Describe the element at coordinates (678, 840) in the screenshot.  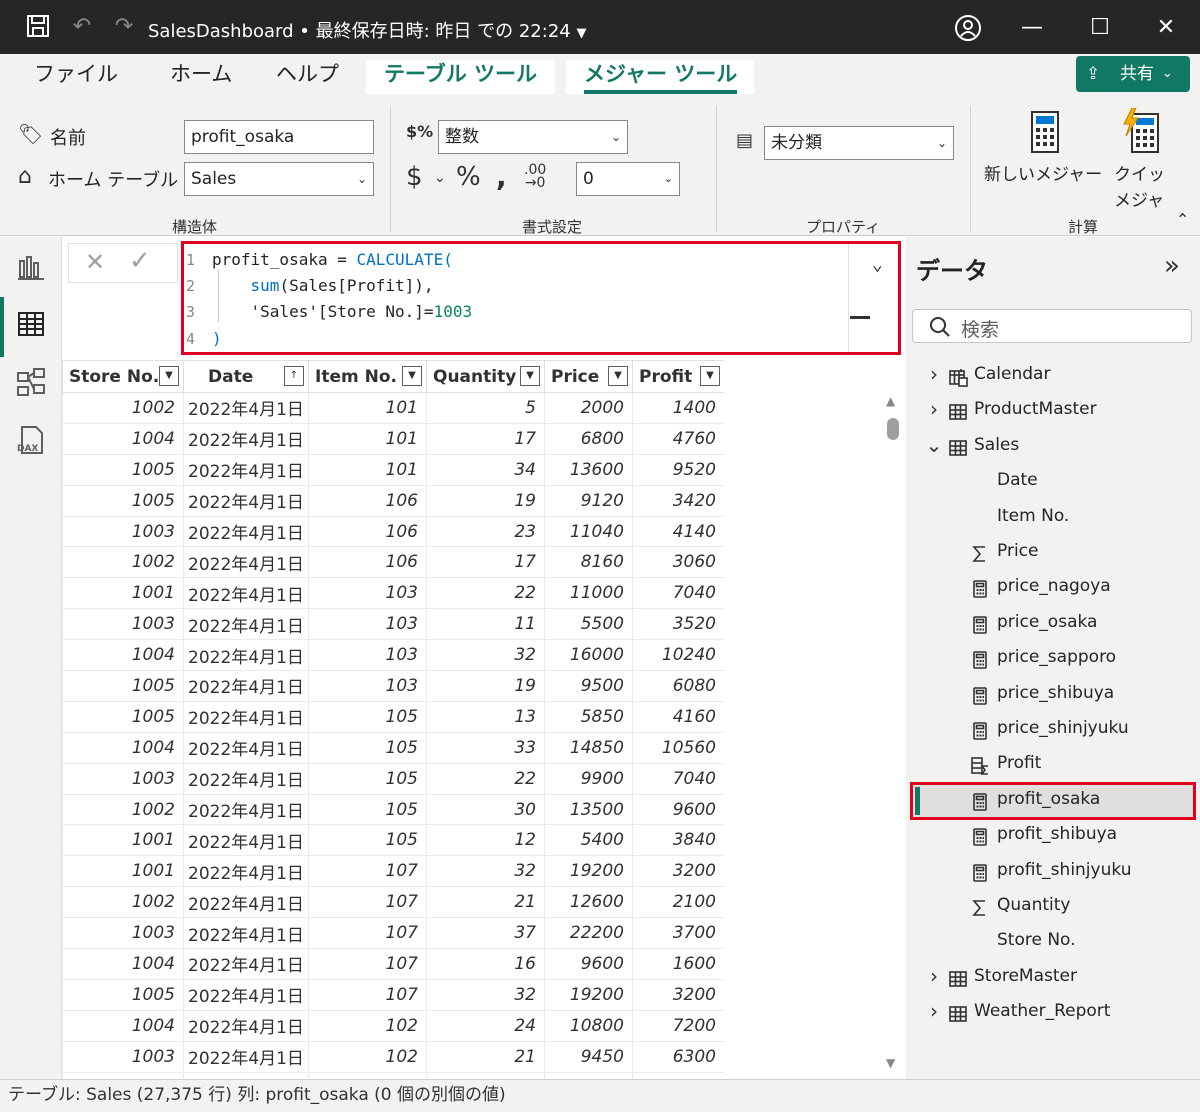
I see `table-cell: 3840` at that location.